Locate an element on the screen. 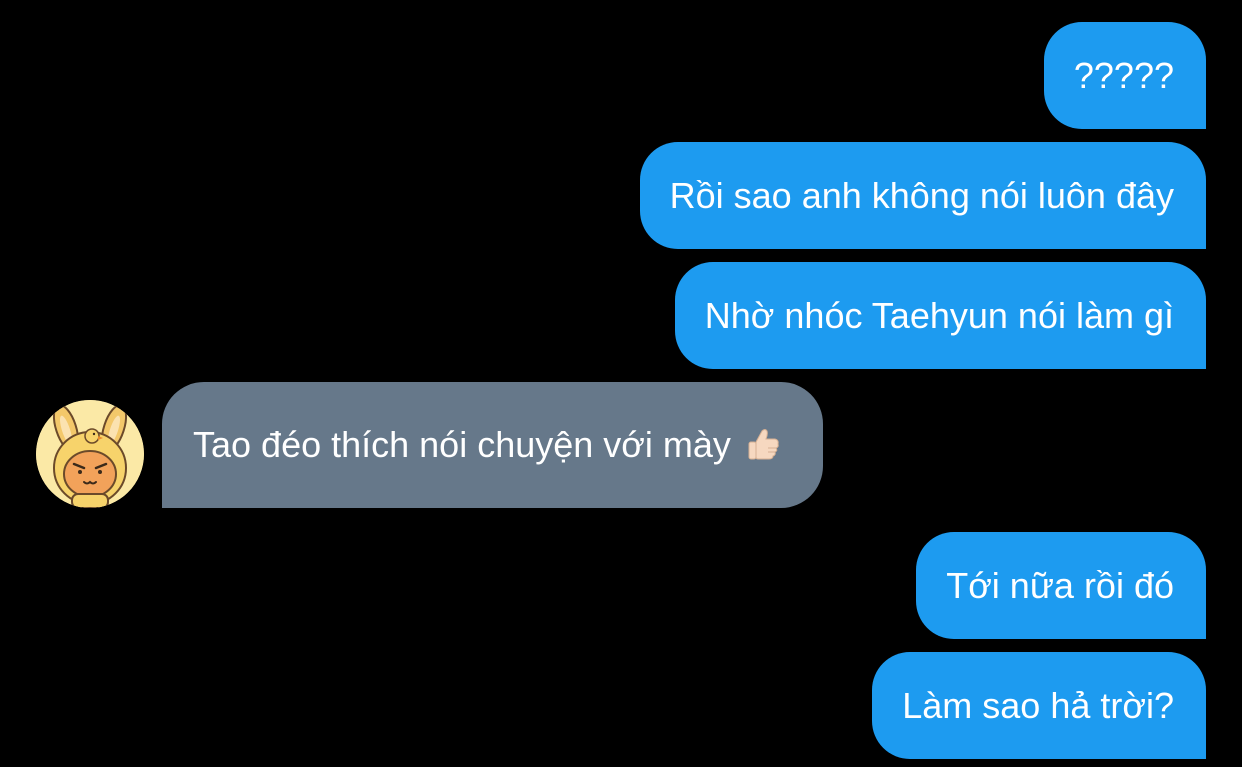 This screenshot has height=767, width=1242. avatar is located at coordinates (90, 454).